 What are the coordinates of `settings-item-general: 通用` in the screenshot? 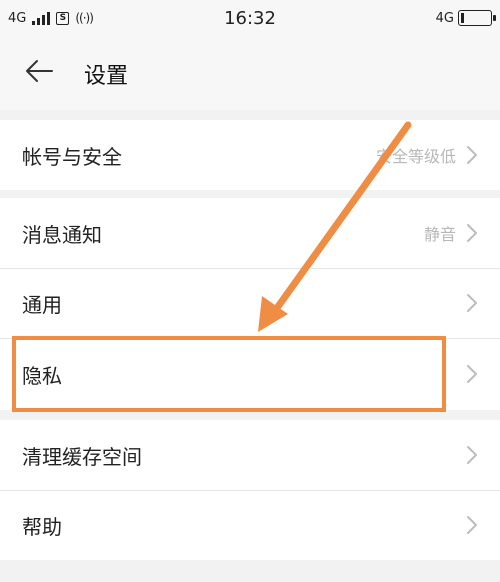 It's located at (250, 303).